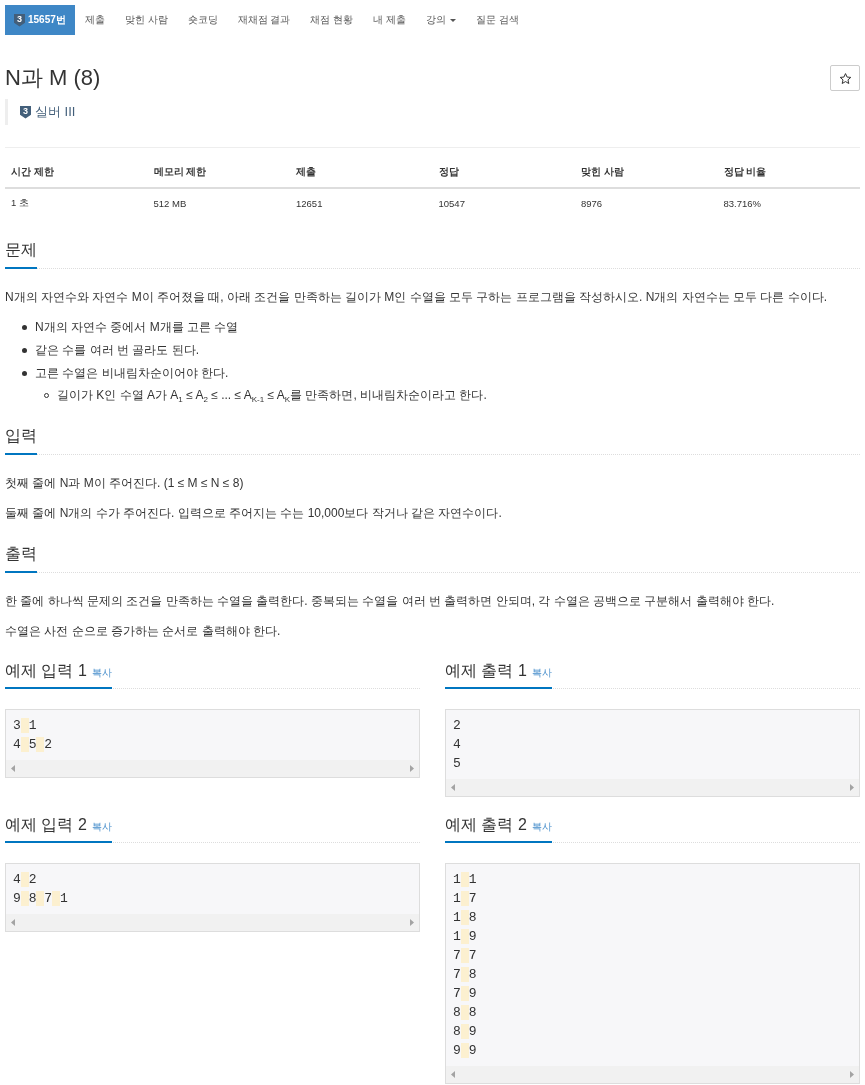  I want to click on section-title: 출력, so click(21, 558).